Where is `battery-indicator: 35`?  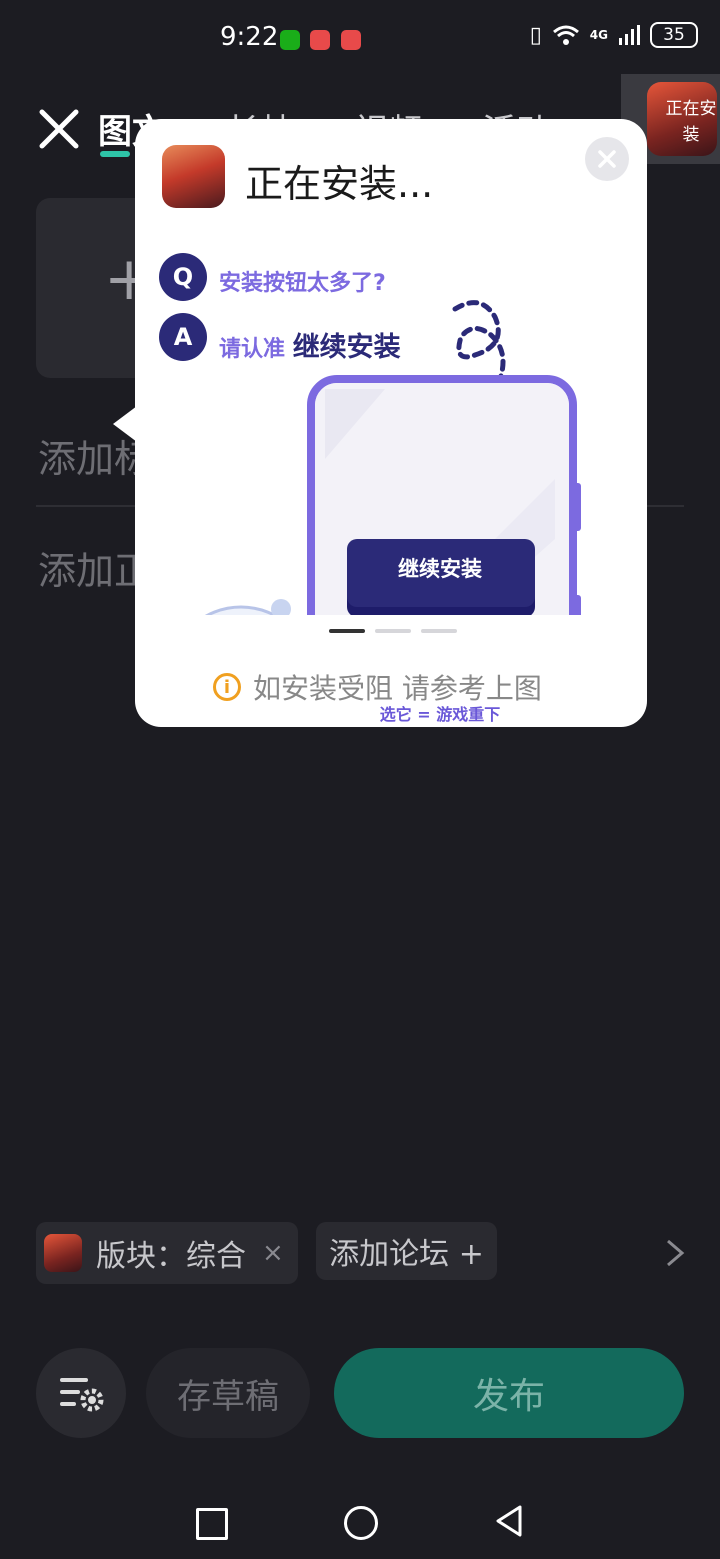
battery-indicator: 35 is located at coordinates (674, 35).